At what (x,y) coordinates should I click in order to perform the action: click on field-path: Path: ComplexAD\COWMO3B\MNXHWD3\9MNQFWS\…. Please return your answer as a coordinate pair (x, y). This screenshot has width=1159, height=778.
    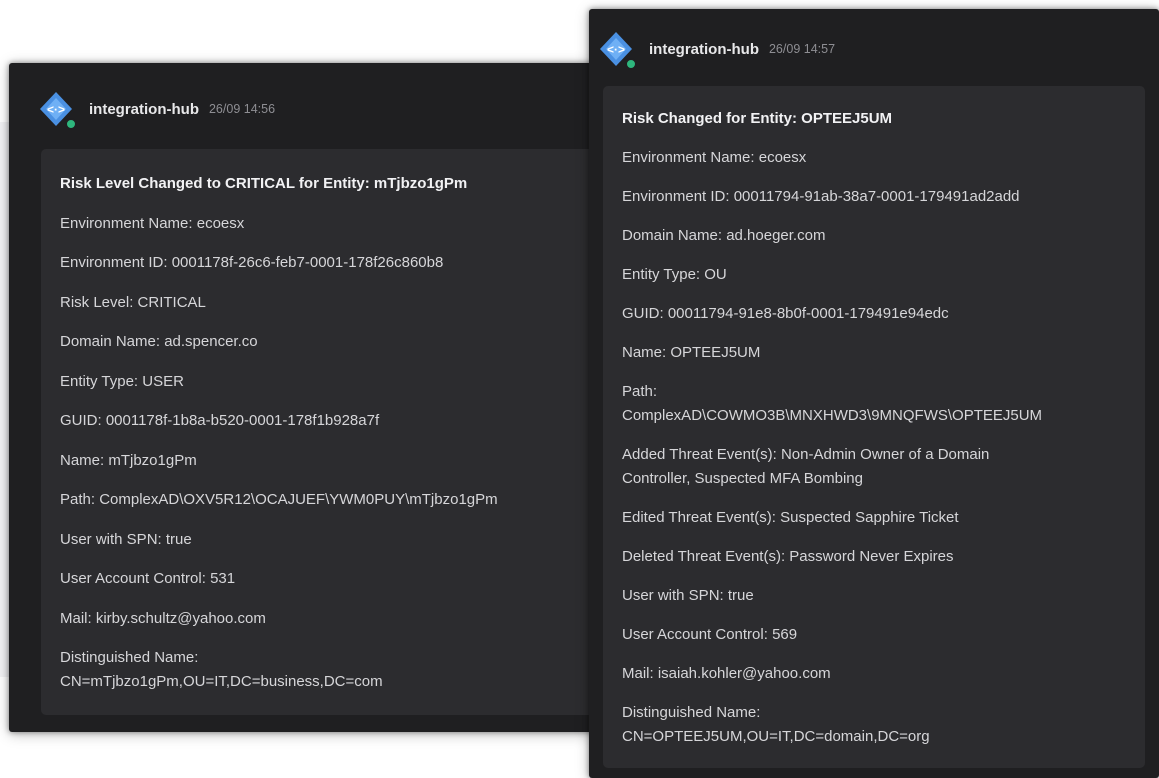
    Looking at the image, I should click on (832, 403).